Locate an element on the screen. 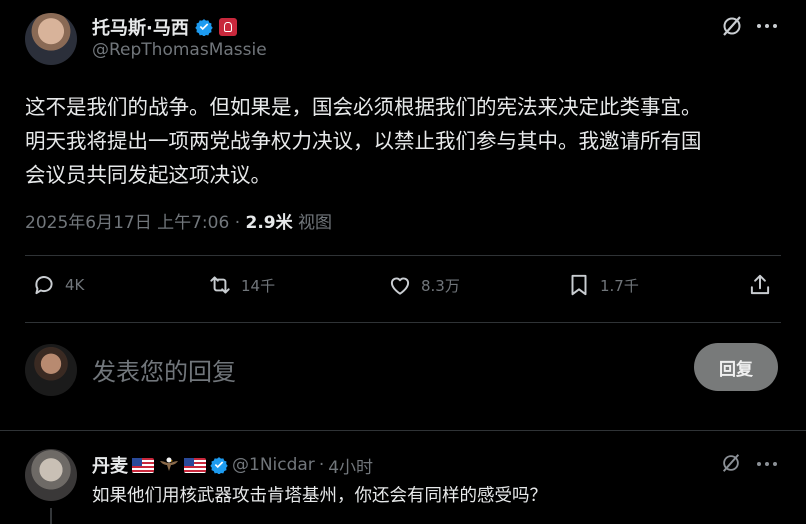  reply-author-avatar is located at coordinates (51, 475).